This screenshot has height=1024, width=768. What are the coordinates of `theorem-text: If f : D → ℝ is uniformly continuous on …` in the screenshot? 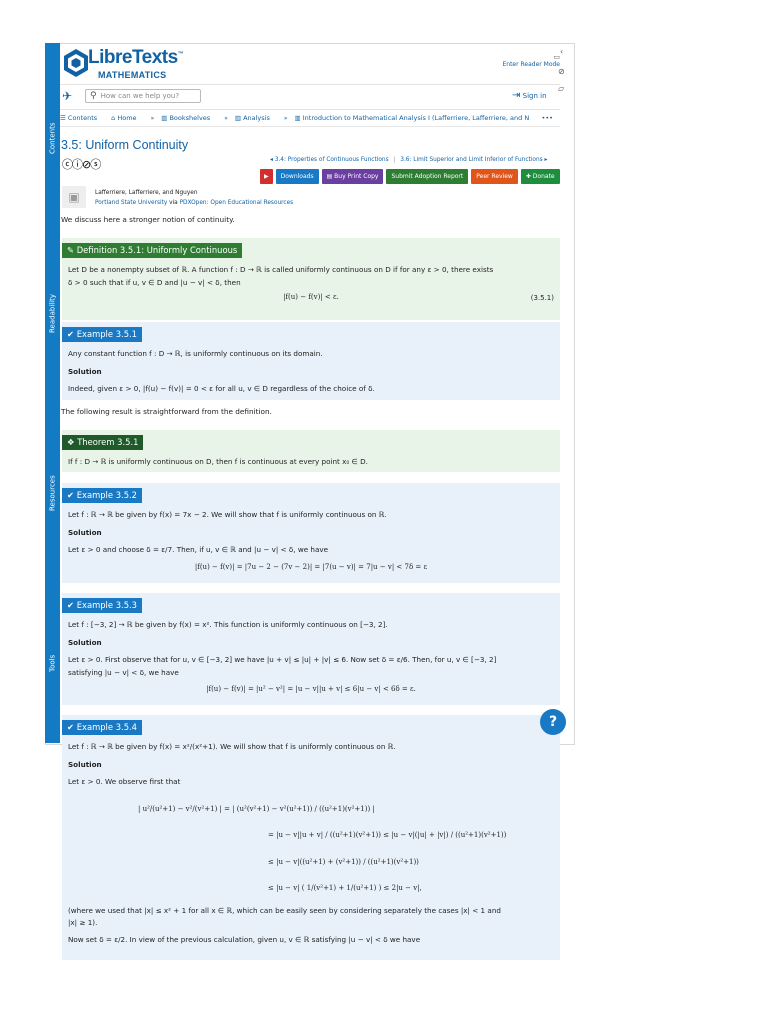 It's located at (218, 461).